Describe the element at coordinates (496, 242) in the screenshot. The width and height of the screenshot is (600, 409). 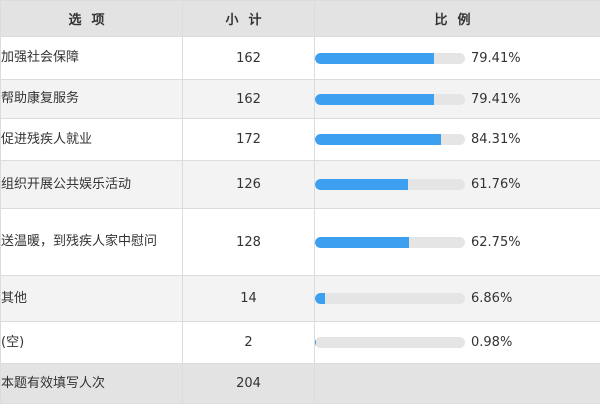
I see `option-percent: 62.75%` at that location.